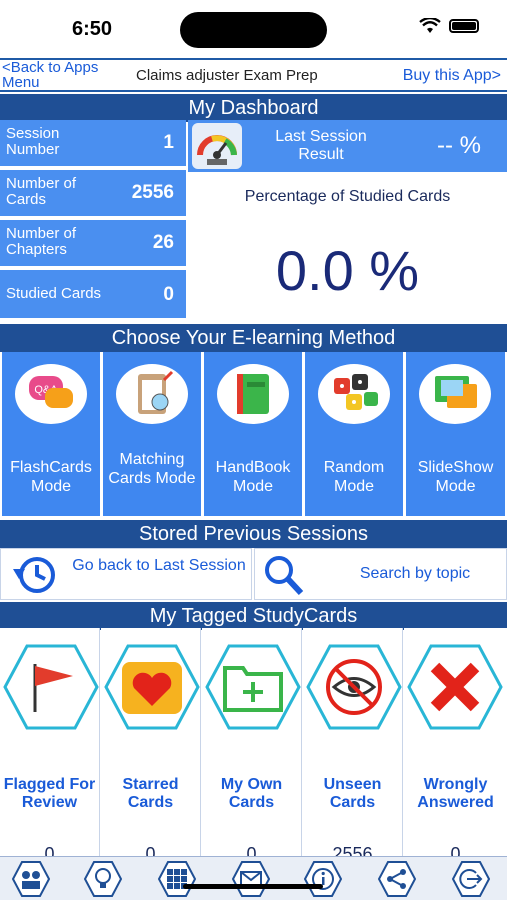 The image size is (507, 900). What do you see at coordinates (54, 293) in the screenshot?
I see `stat-label: Studied Cards` at bounding box center [54, 293].